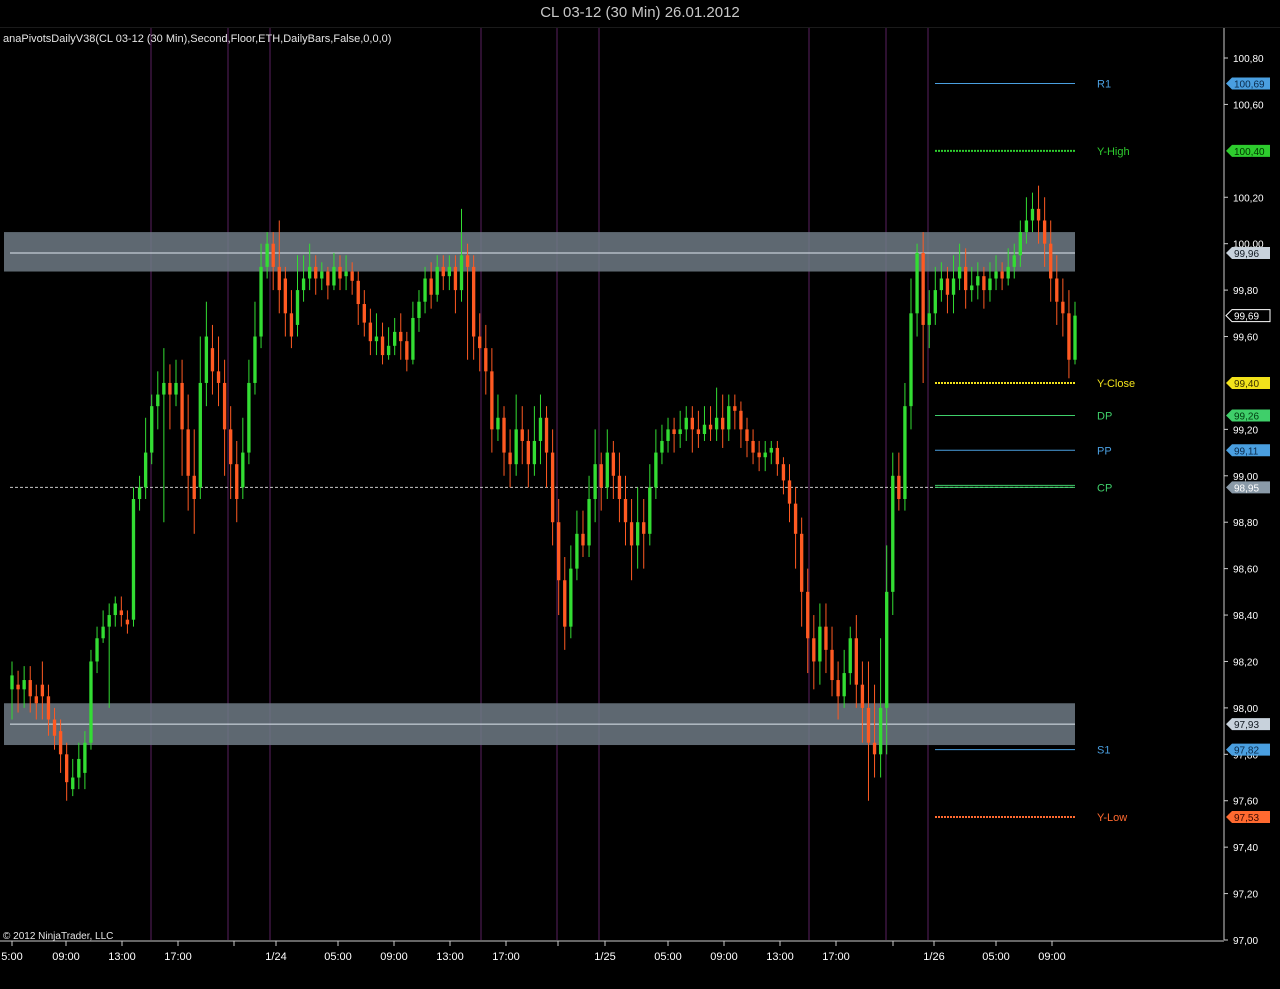 This screenshot has height=989, width=1280. Describe the element at coordinates (1245, 895) in the screenshot. I see `y-tick-label: 97,20` at that location.